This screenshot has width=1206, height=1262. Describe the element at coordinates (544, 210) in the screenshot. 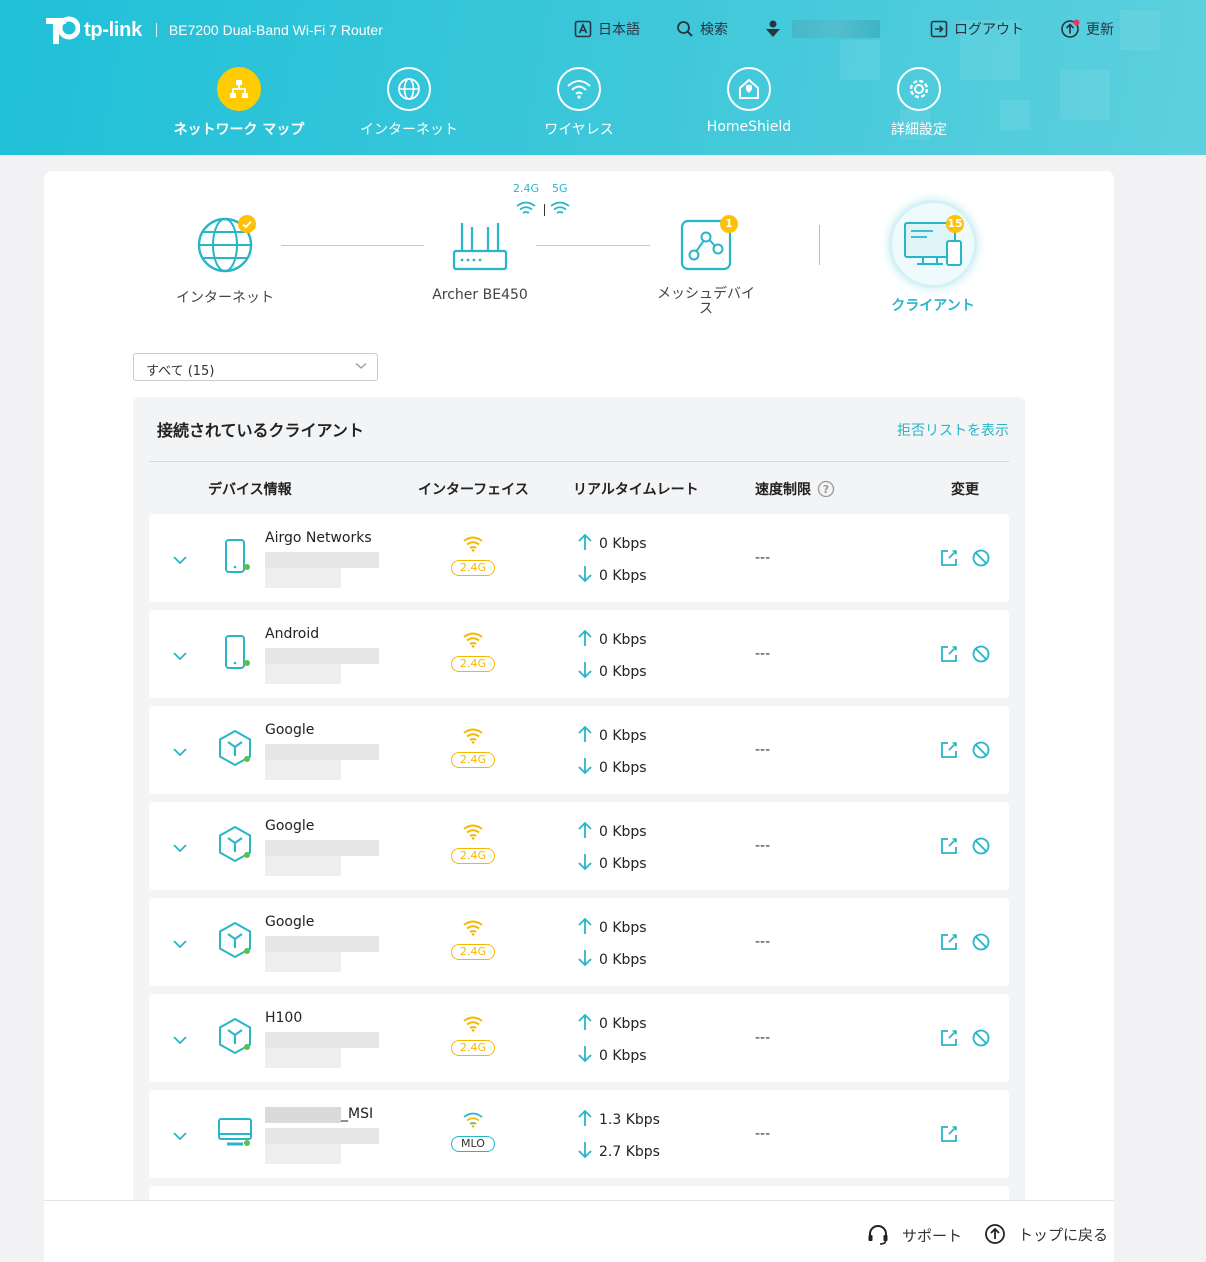

I see `band-divider` at that location.